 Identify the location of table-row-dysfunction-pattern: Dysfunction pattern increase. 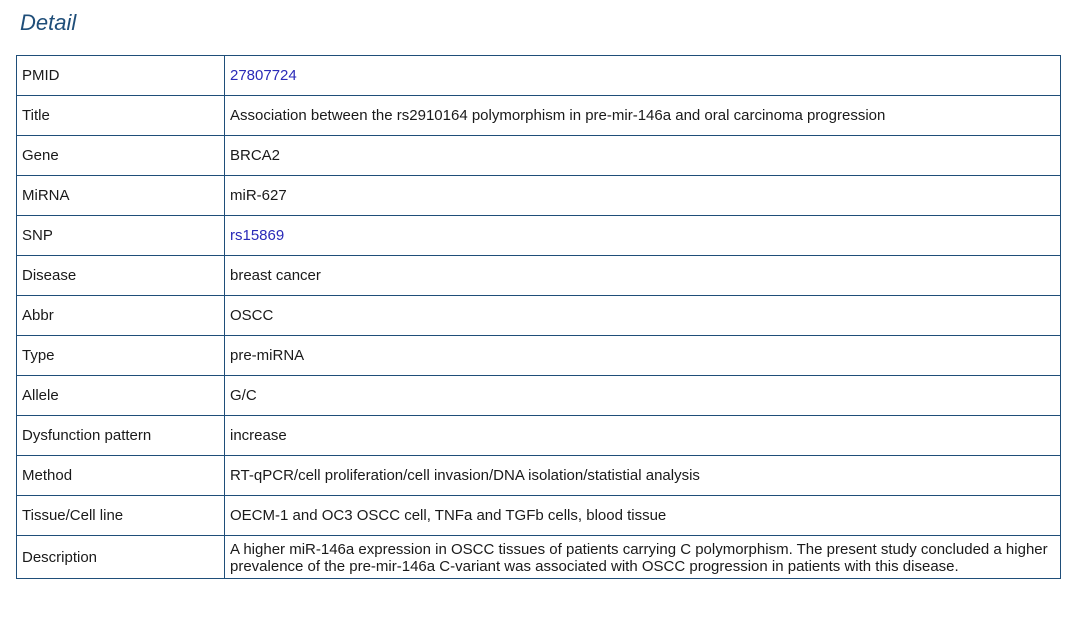
(538, 435).